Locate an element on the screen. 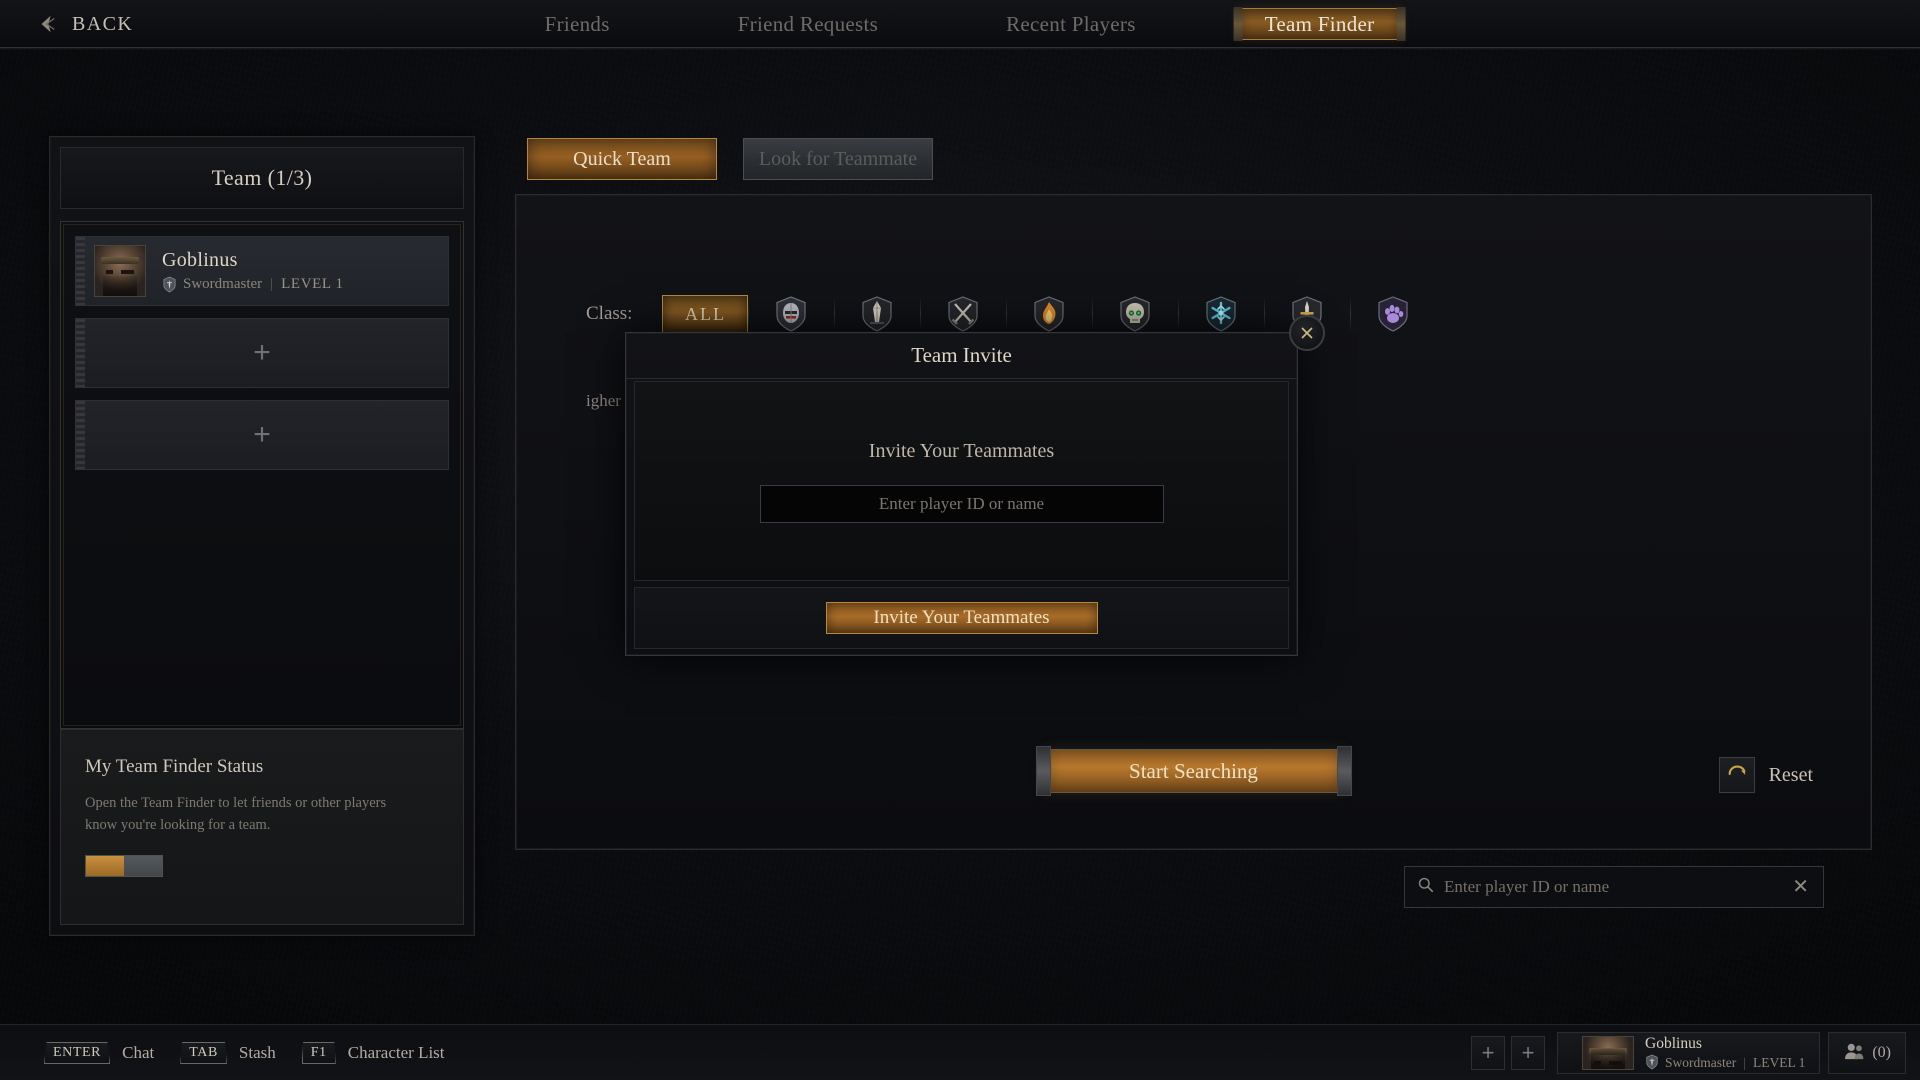  invite-teammates-label: Invite Your Teammates is located at coordinates (961, 617).